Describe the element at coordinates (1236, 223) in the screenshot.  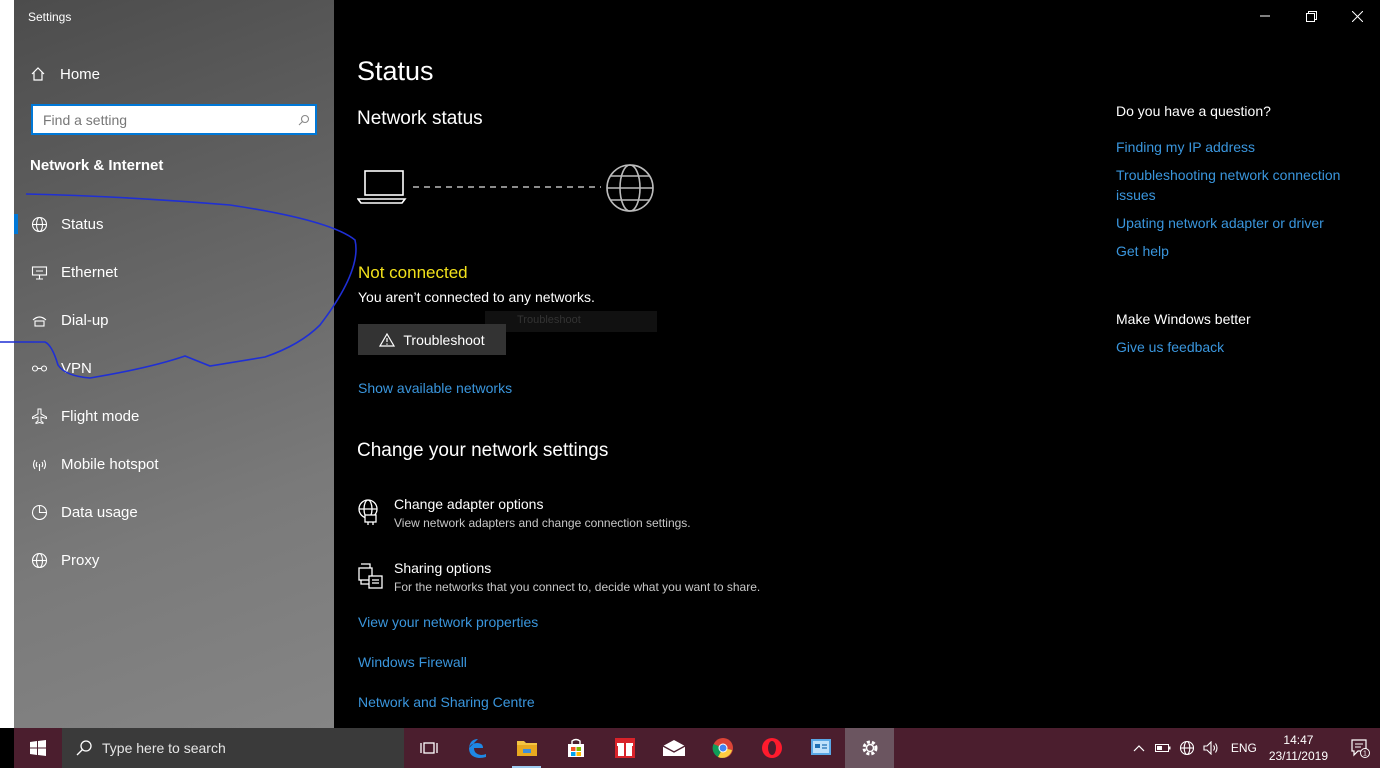
I see `updating-adapter-link: Upating network adapter or driver` at that location.